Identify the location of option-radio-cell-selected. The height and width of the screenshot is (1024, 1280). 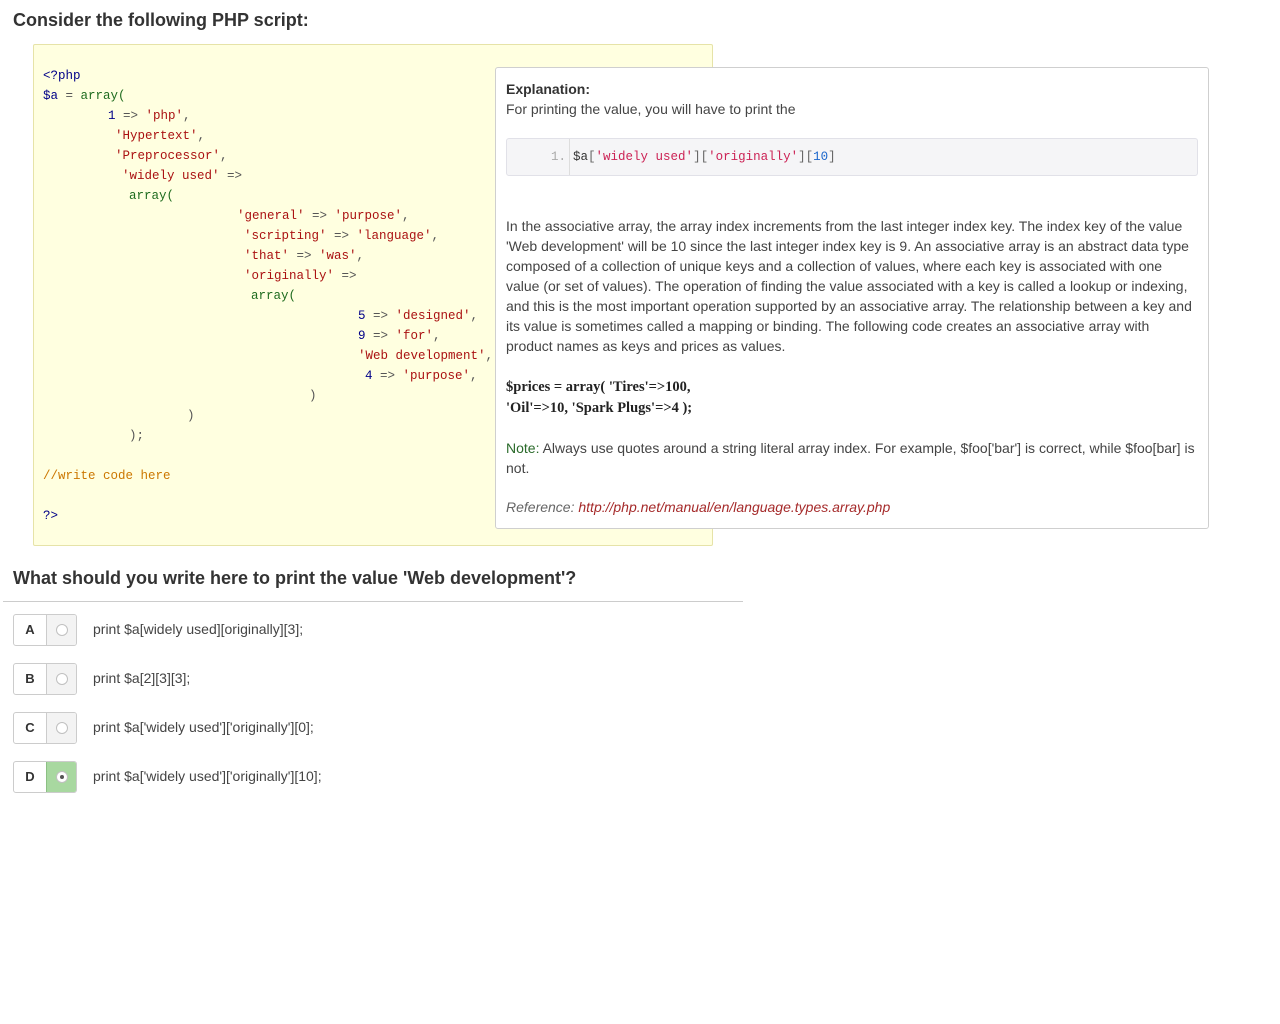
(61, 777).